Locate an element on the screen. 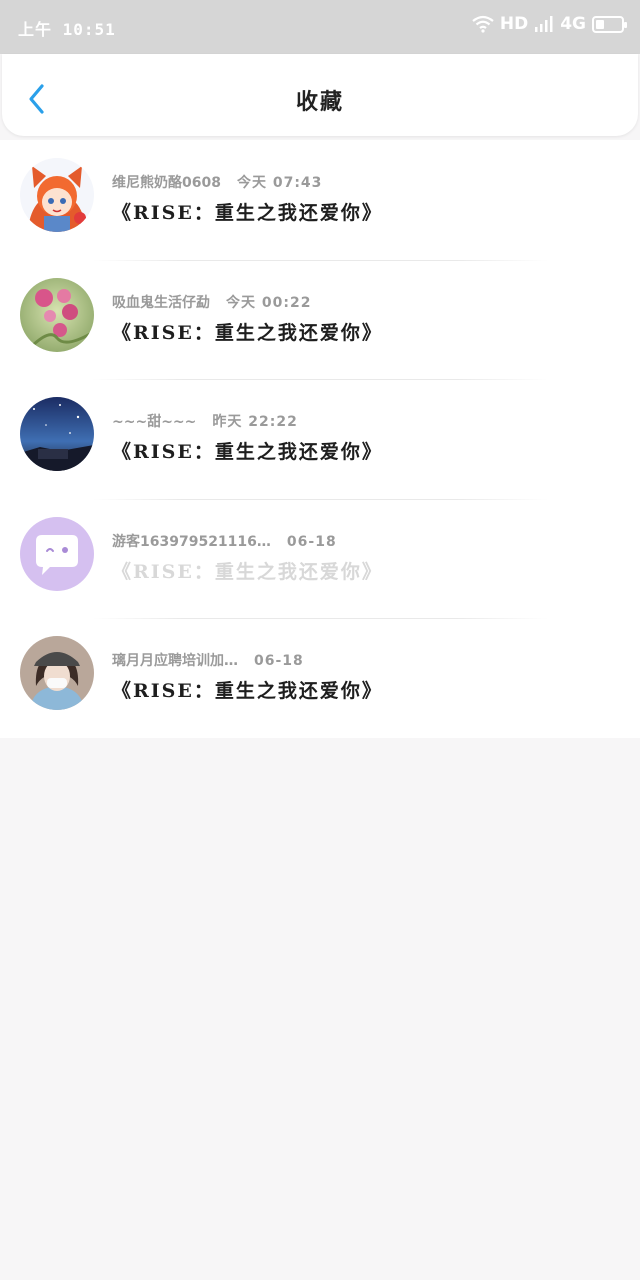  list-item: 维尼熊奶酪0608 今天 07:43 《RISE：重生之我还爱你》 is located at coordinates (320, 200).